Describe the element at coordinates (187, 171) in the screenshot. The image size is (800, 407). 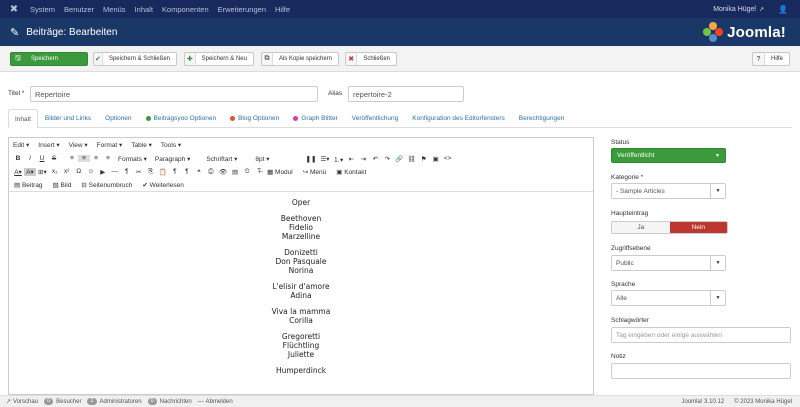
I see `visual-chars-icon: ¶` at that location.